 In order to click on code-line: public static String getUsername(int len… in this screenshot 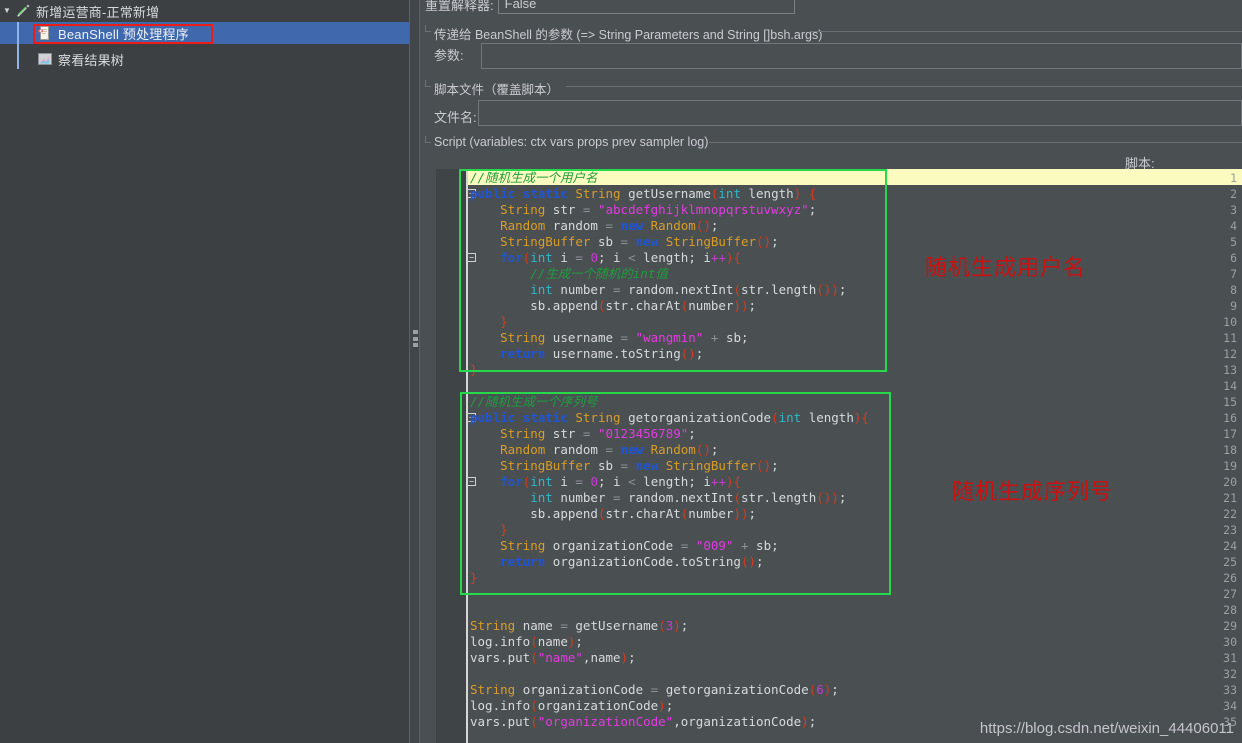, I will do `click(642, 194)`.